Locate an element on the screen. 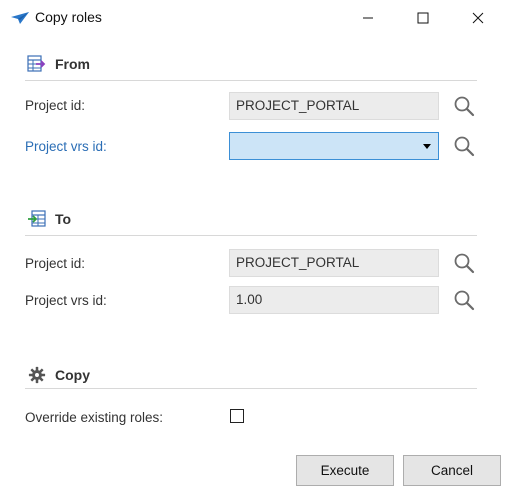 Image resolution: width=510 pixels, height=493 pixels. to-divider is located at coordinates (251, 235).